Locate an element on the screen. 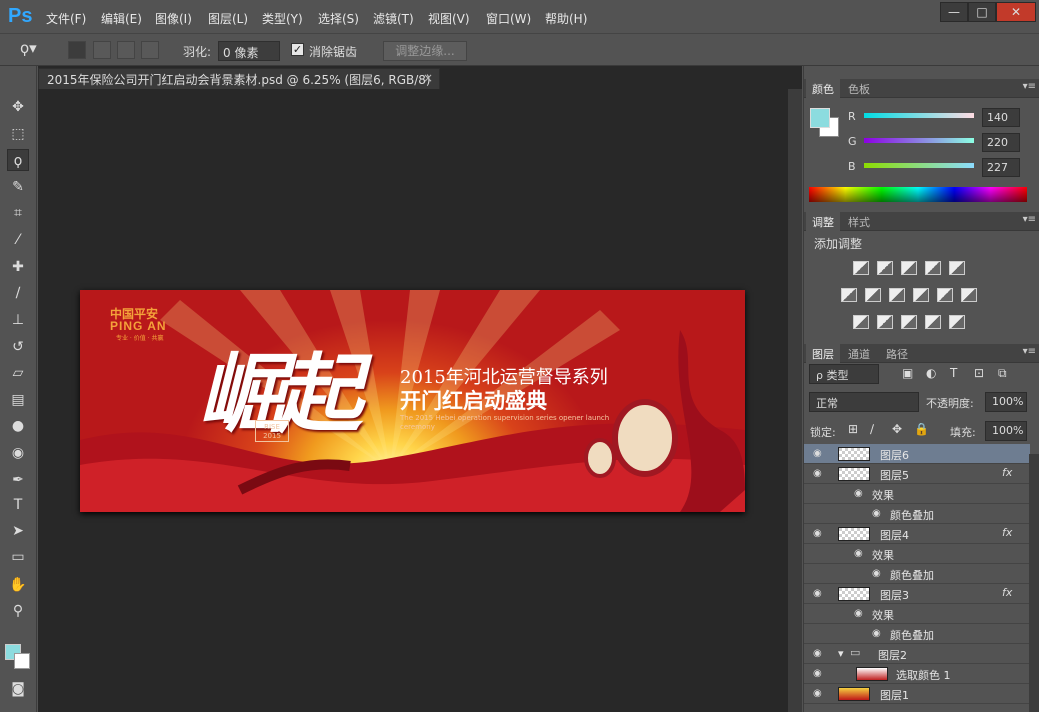 The image size is (1039, 712). channel-mixer-icon is located at coordinates (945, 295).